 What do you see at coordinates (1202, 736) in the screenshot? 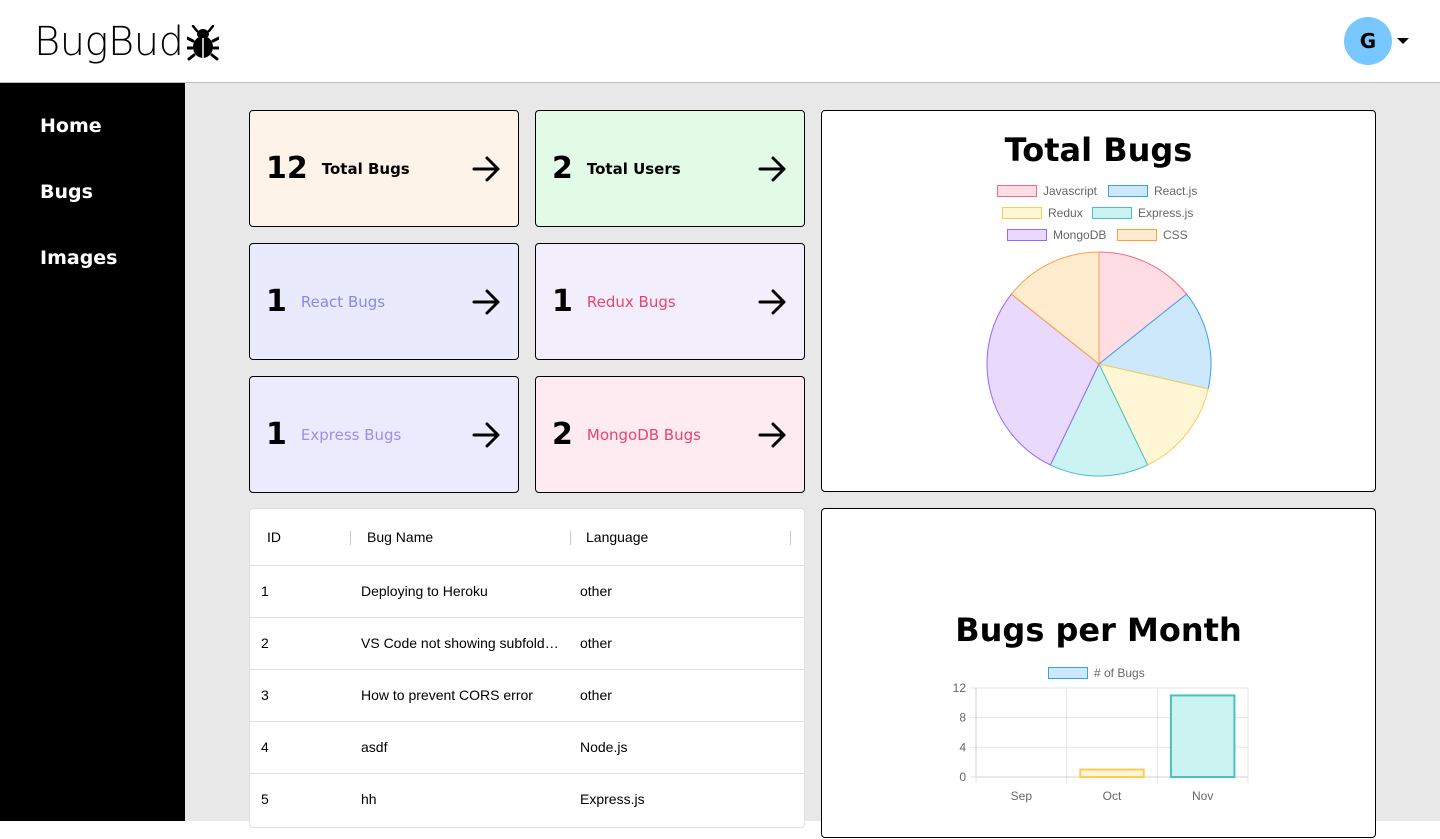
I see `bar-nov` at bounding box center [1202, 736].